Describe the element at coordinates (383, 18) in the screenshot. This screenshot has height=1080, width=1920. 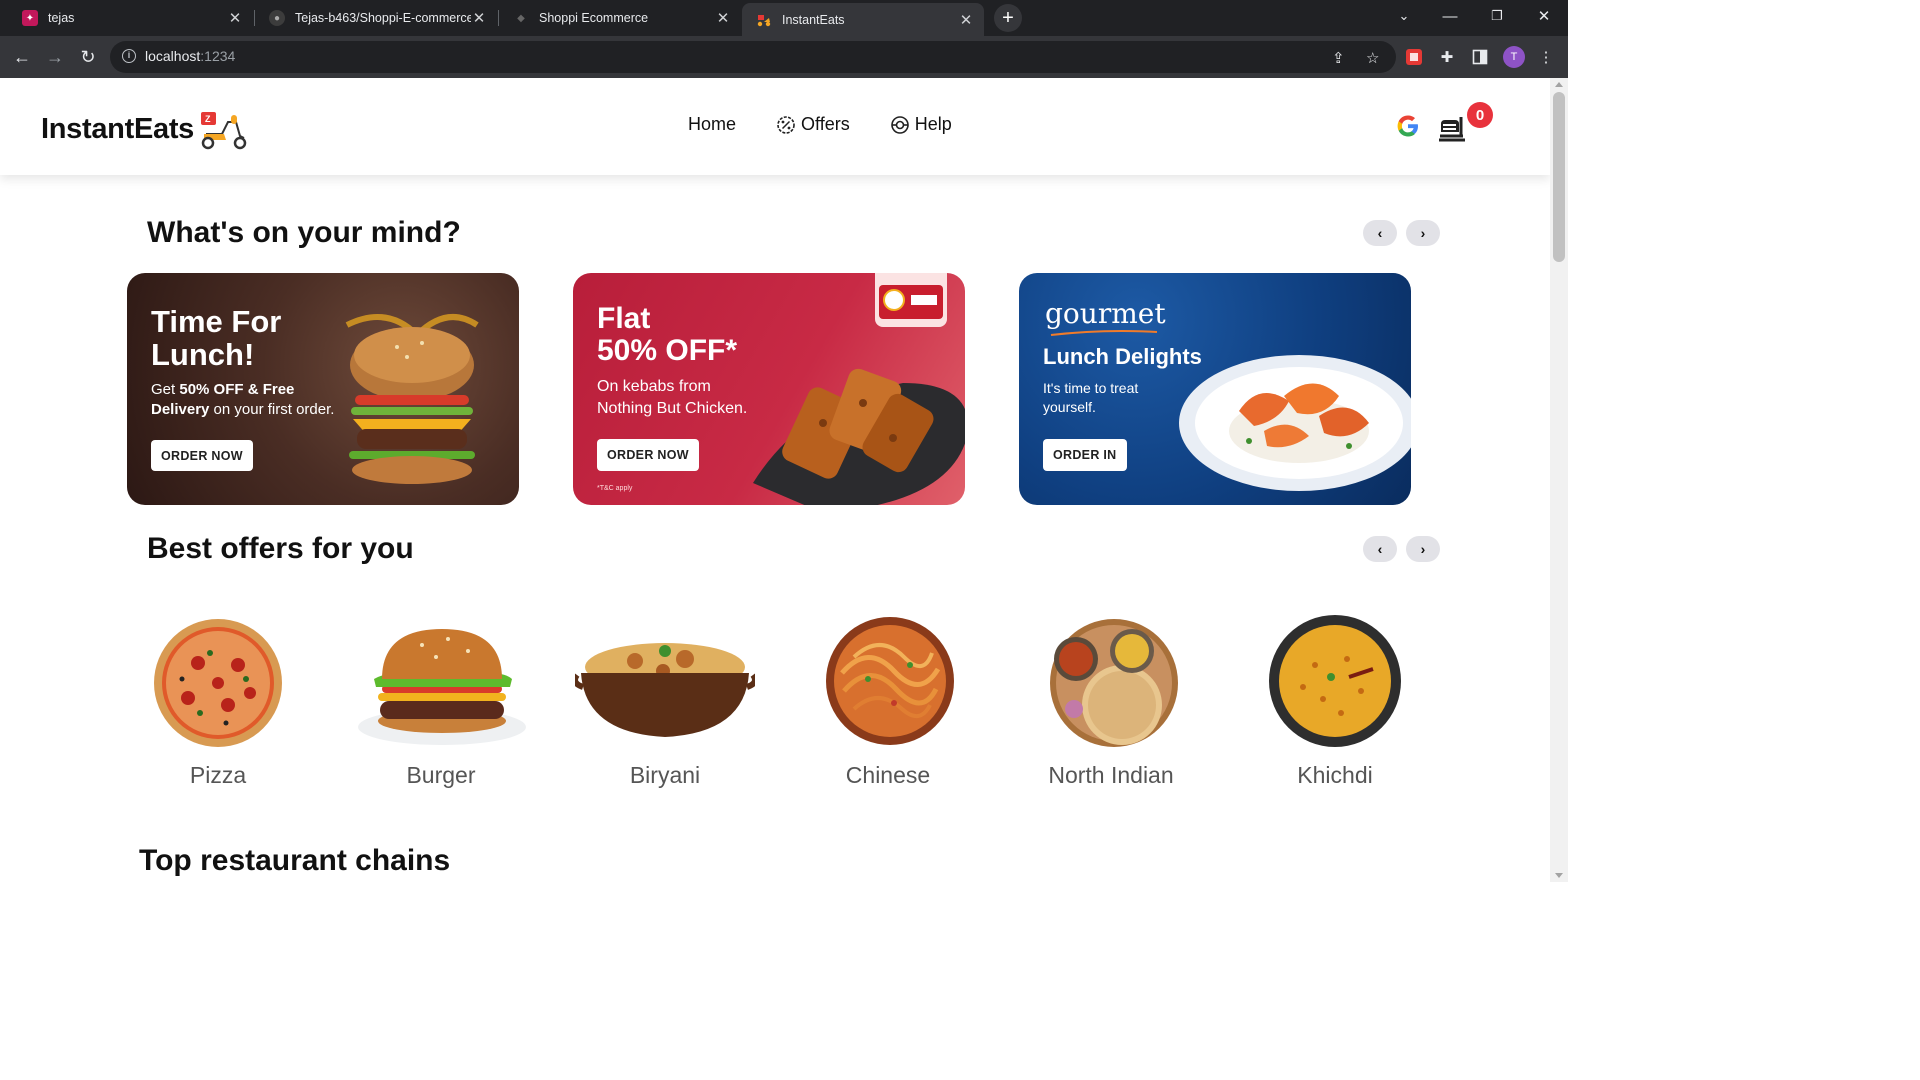
I see `tab-title: Tejas-b463/Shoppi-E-commerce` at that location.